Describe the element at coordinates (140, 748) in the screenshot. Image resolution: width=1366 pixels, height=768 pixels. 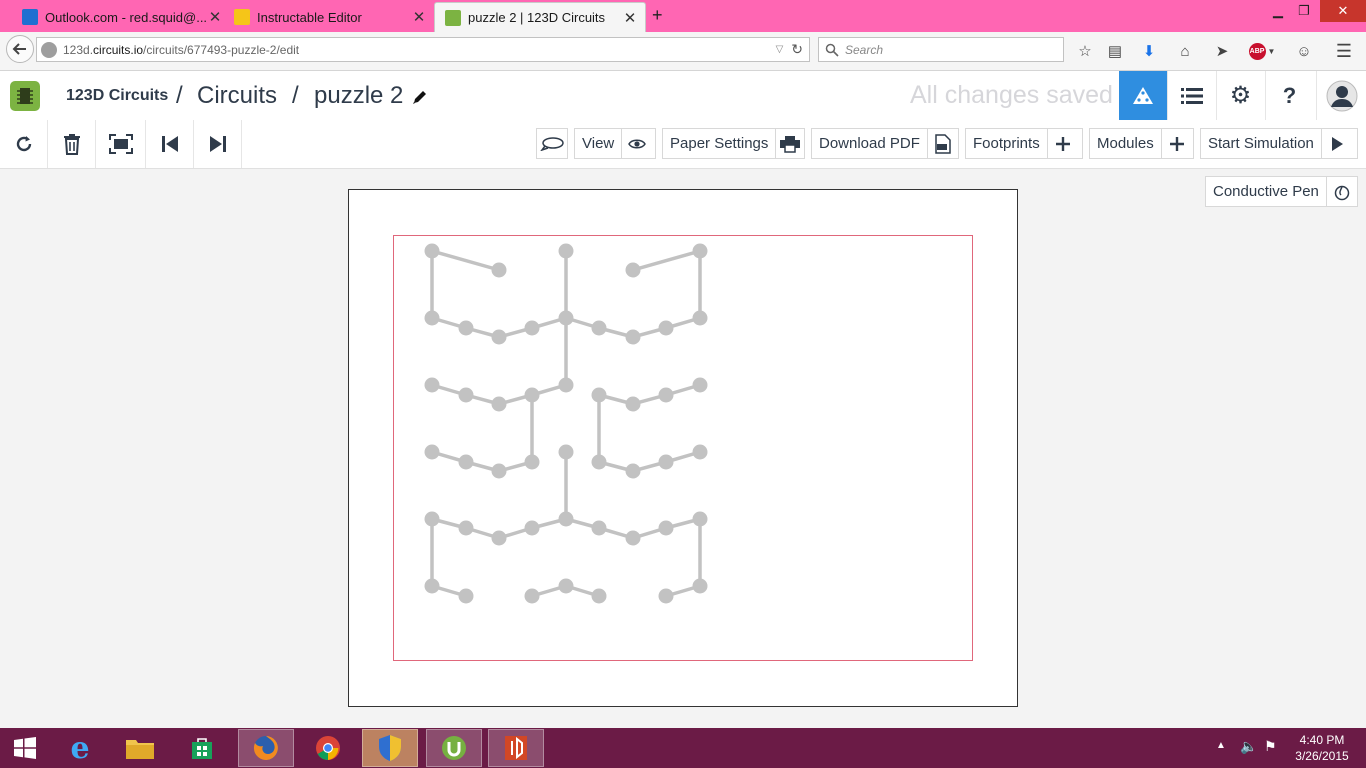
I see `file-explorer-icon` at that location.